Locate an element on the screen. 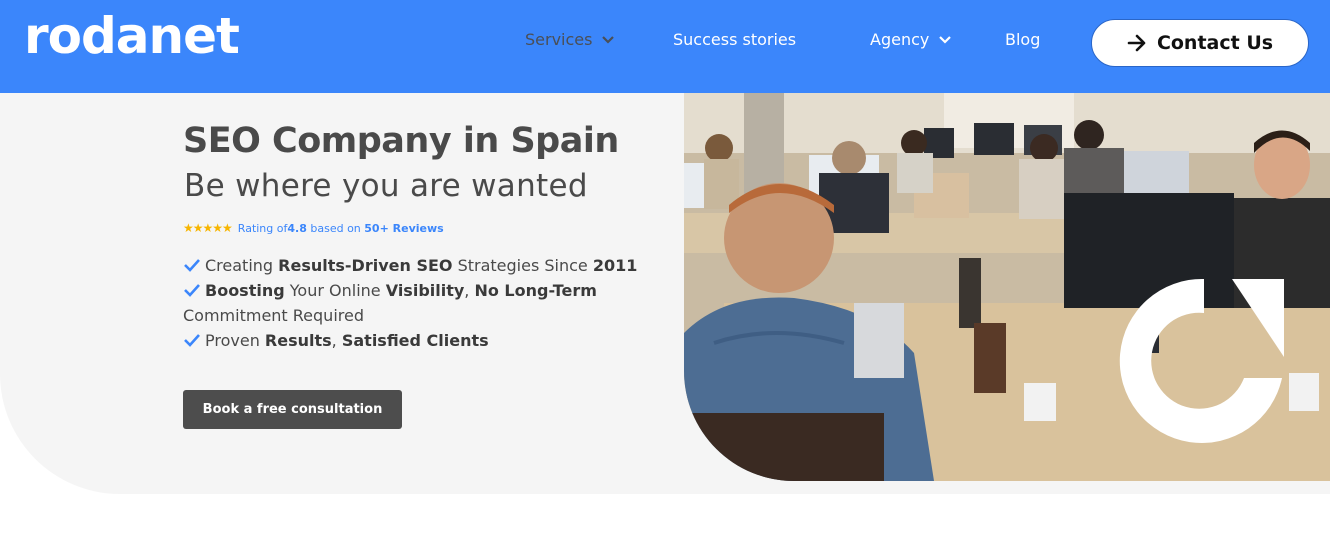  feature-bold: Visibility is located at coordinates (425, 290).